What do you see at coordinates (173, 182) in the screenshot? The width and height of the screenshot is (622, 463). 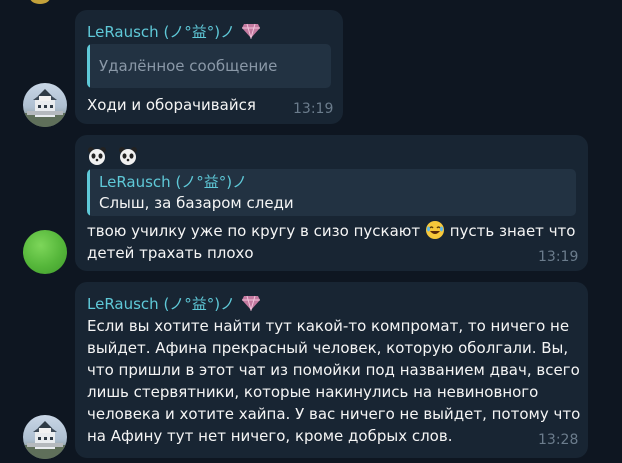 I see `reply-sender: LeRausch (ノ°益°)ノ` at bounding box center [173, 182].